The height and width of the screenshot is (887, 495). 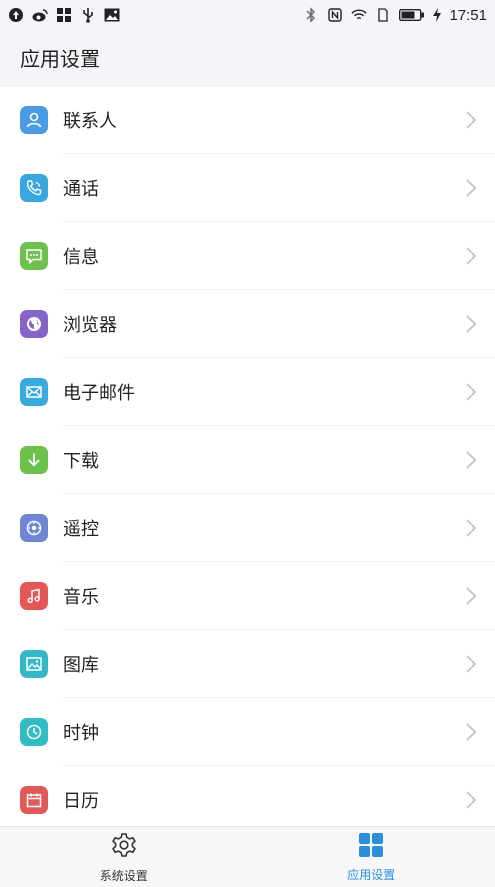 I want to click on status-left, so click(x=64, y=15).